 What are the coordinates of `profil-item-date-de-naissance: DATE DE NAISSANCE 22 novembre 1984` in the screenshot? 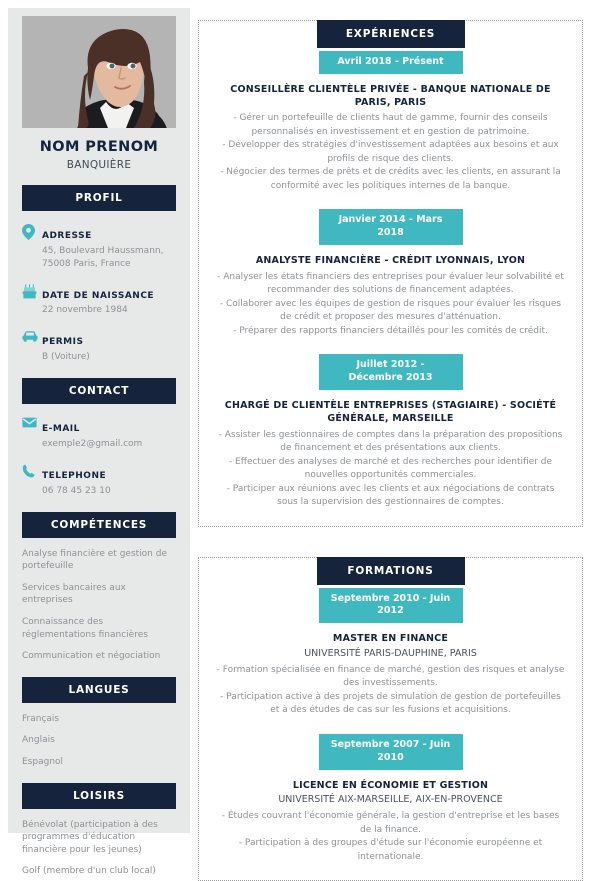 It's located at (99, 300).